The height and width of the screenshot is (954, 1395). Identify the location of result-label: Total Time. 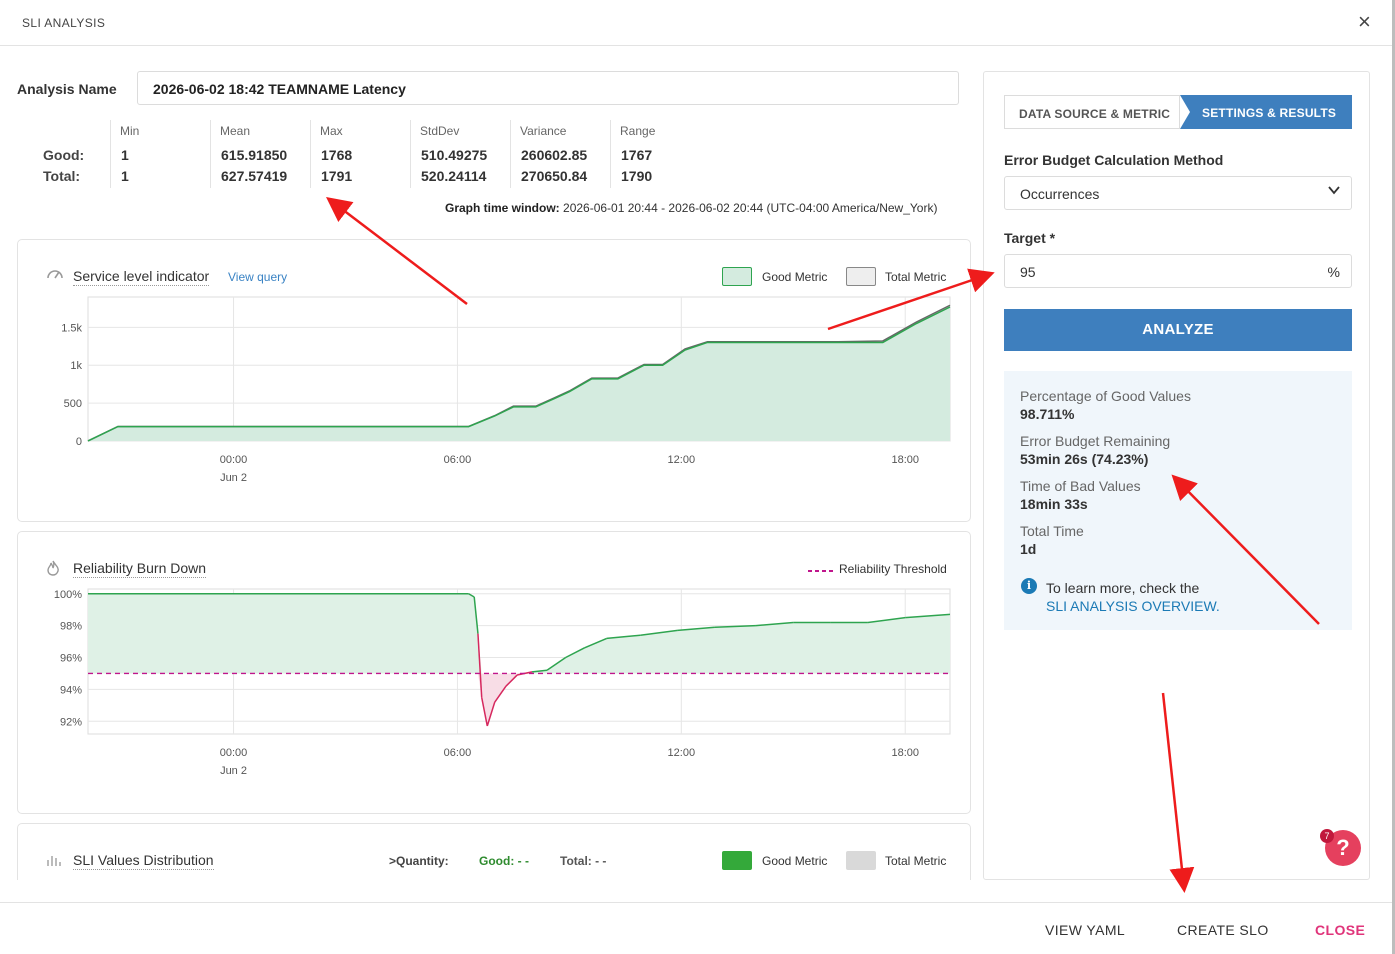
(1052, 531).